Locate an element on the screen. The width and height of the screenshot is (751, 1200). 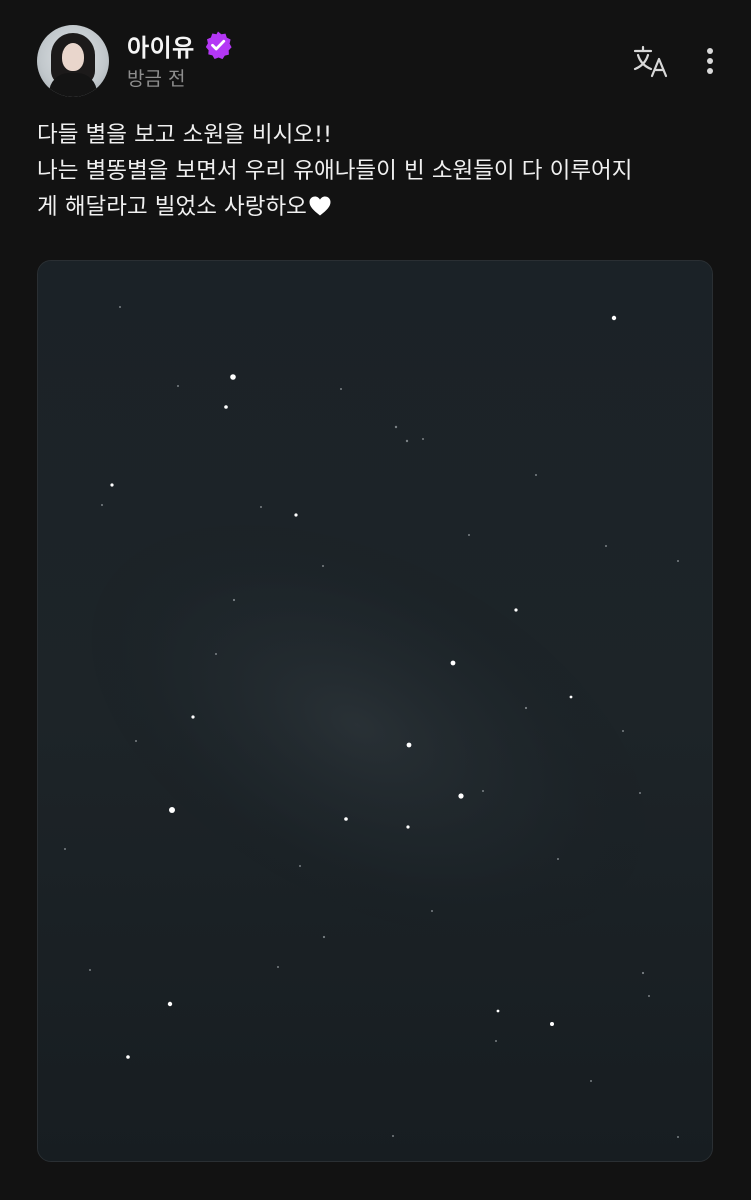
post-text-line: 게 해달라고 빌었소 사랑하오 is located at coordinates (172, 207).